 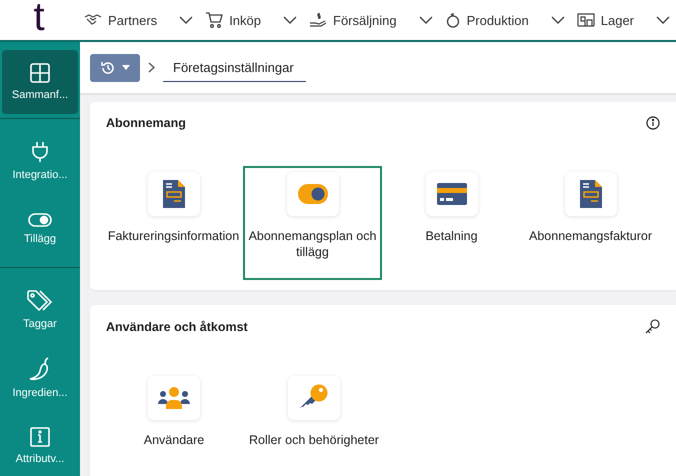 I want to click on nav-menu: Partners, so click(x=139, y=20).